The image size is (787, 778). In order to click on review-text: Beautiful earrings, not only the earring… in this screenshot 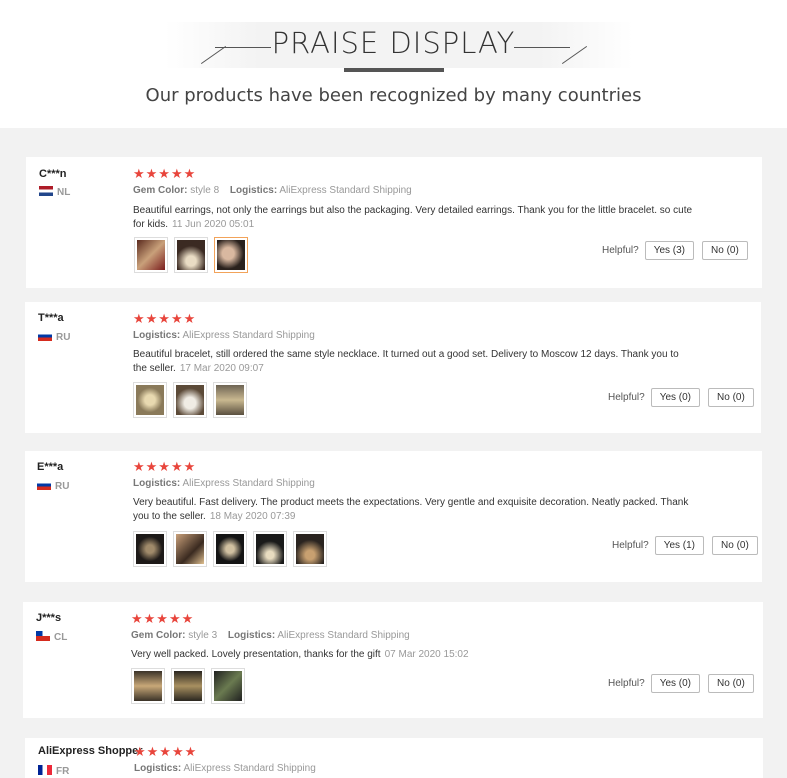, I will do `click(413, 217)`.